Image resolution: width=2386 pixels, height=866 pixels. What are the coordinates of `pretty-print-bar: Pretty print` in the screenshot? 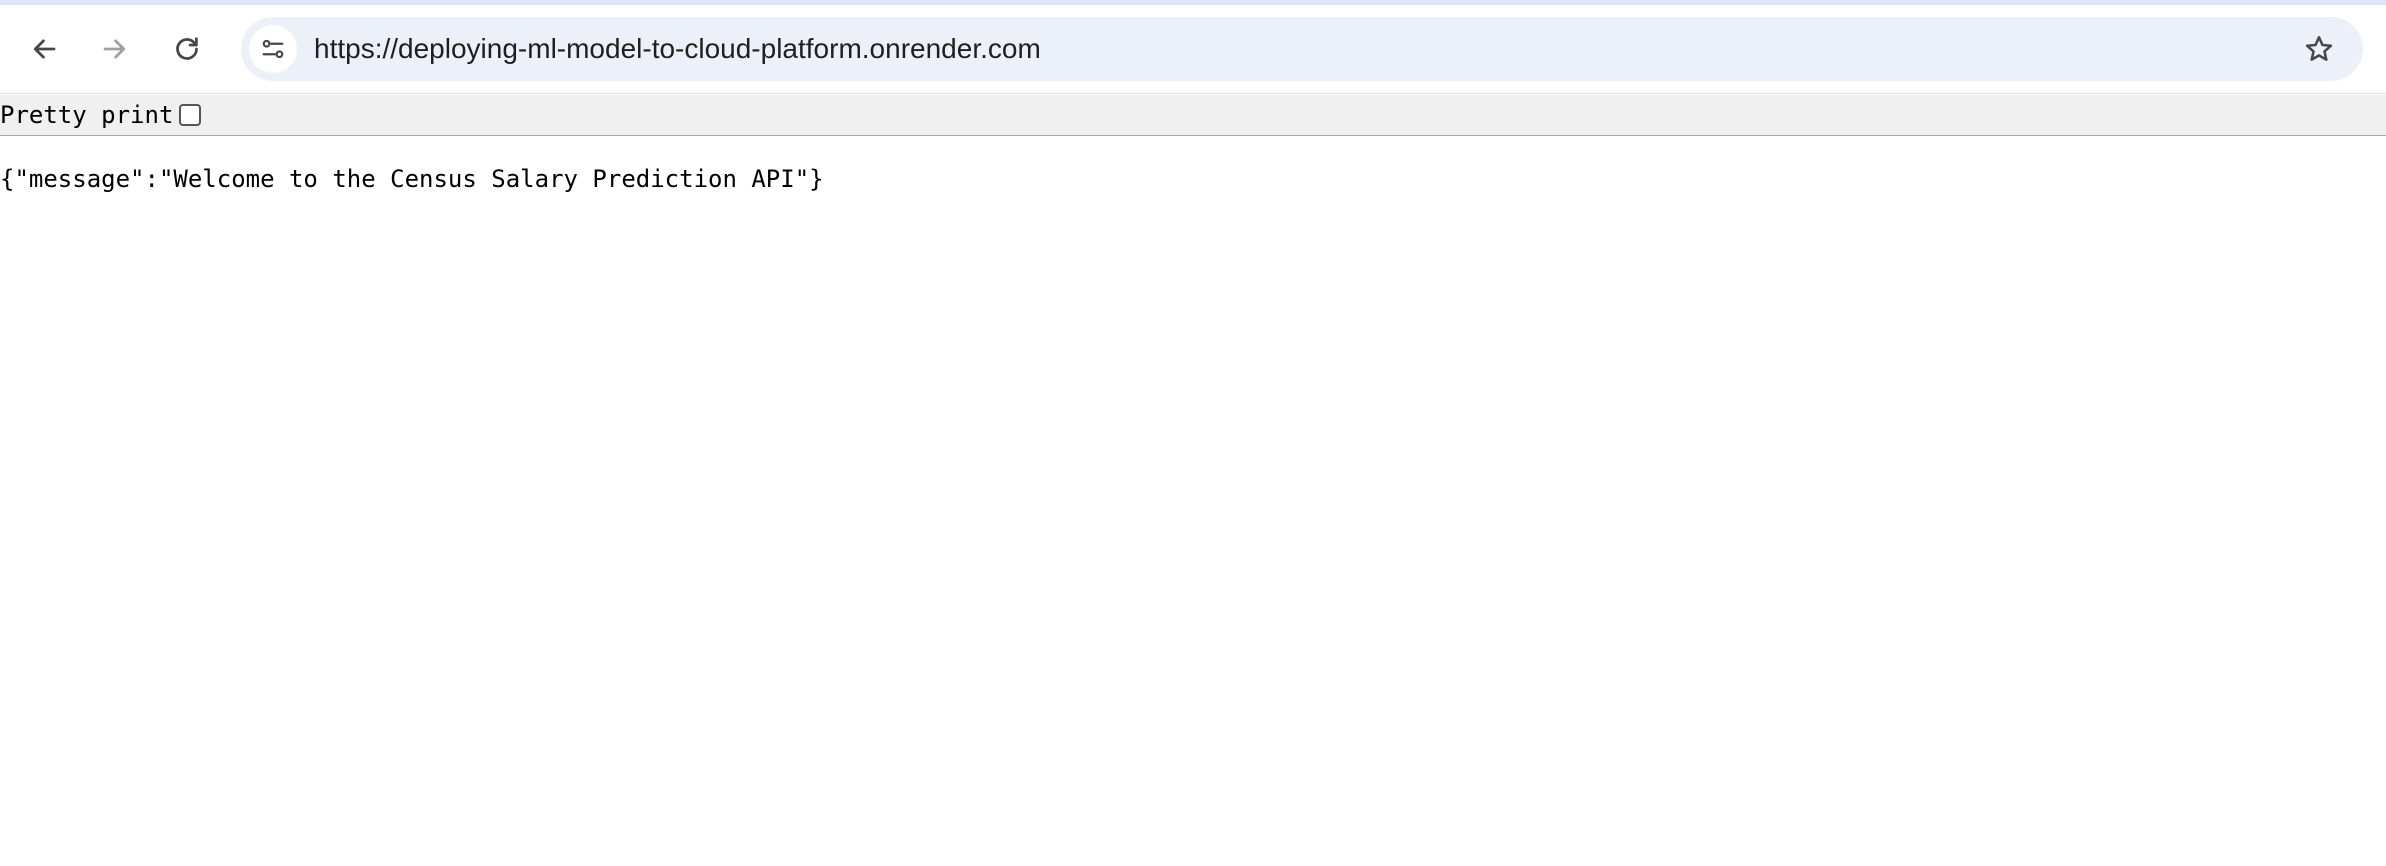 It's located at (1193, 115).